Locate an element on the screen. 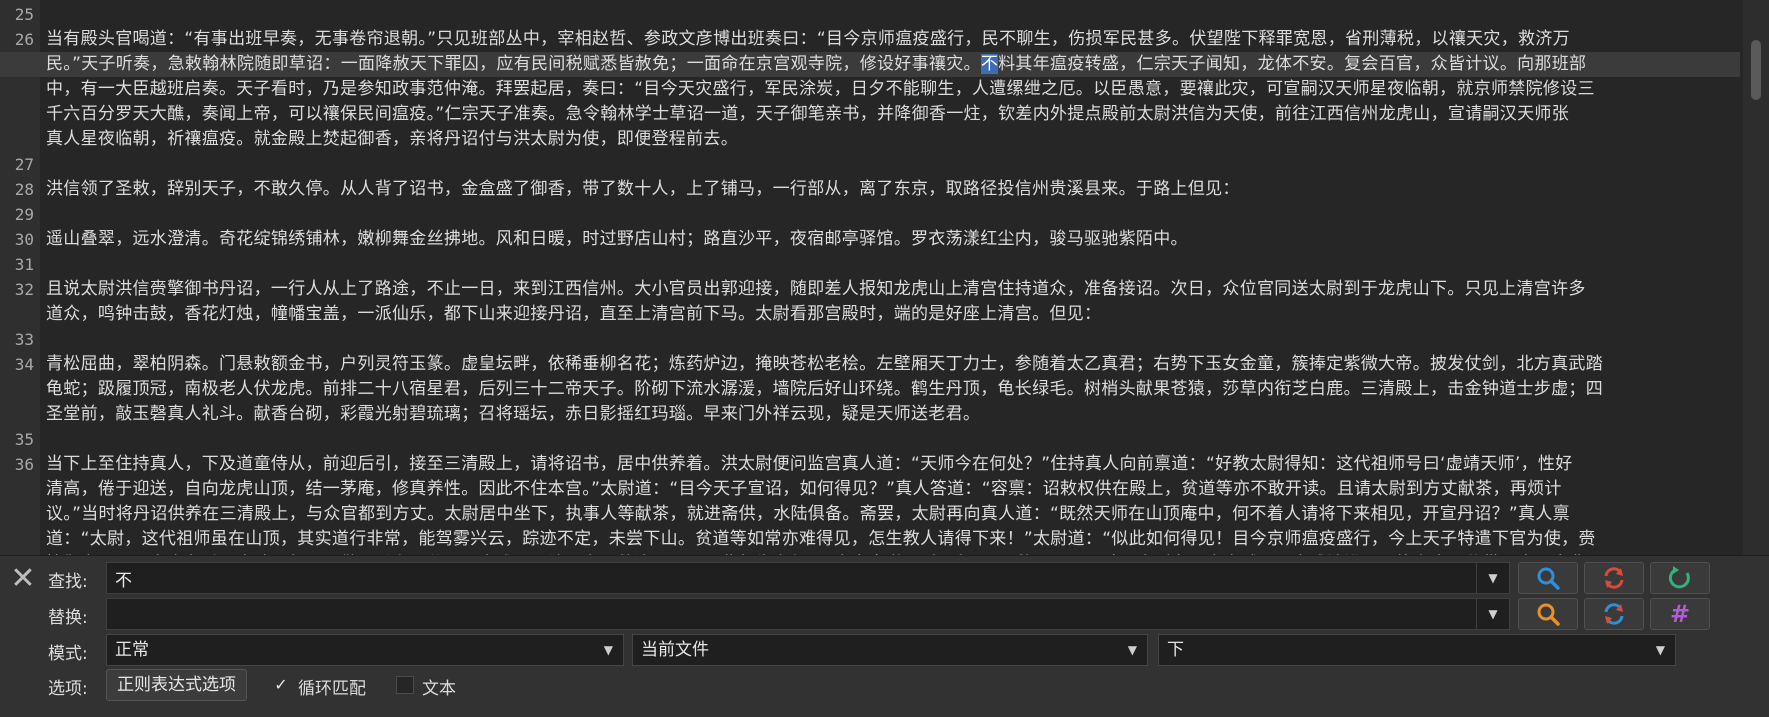  find-field: ▼ is located at coordinates (808, 578).